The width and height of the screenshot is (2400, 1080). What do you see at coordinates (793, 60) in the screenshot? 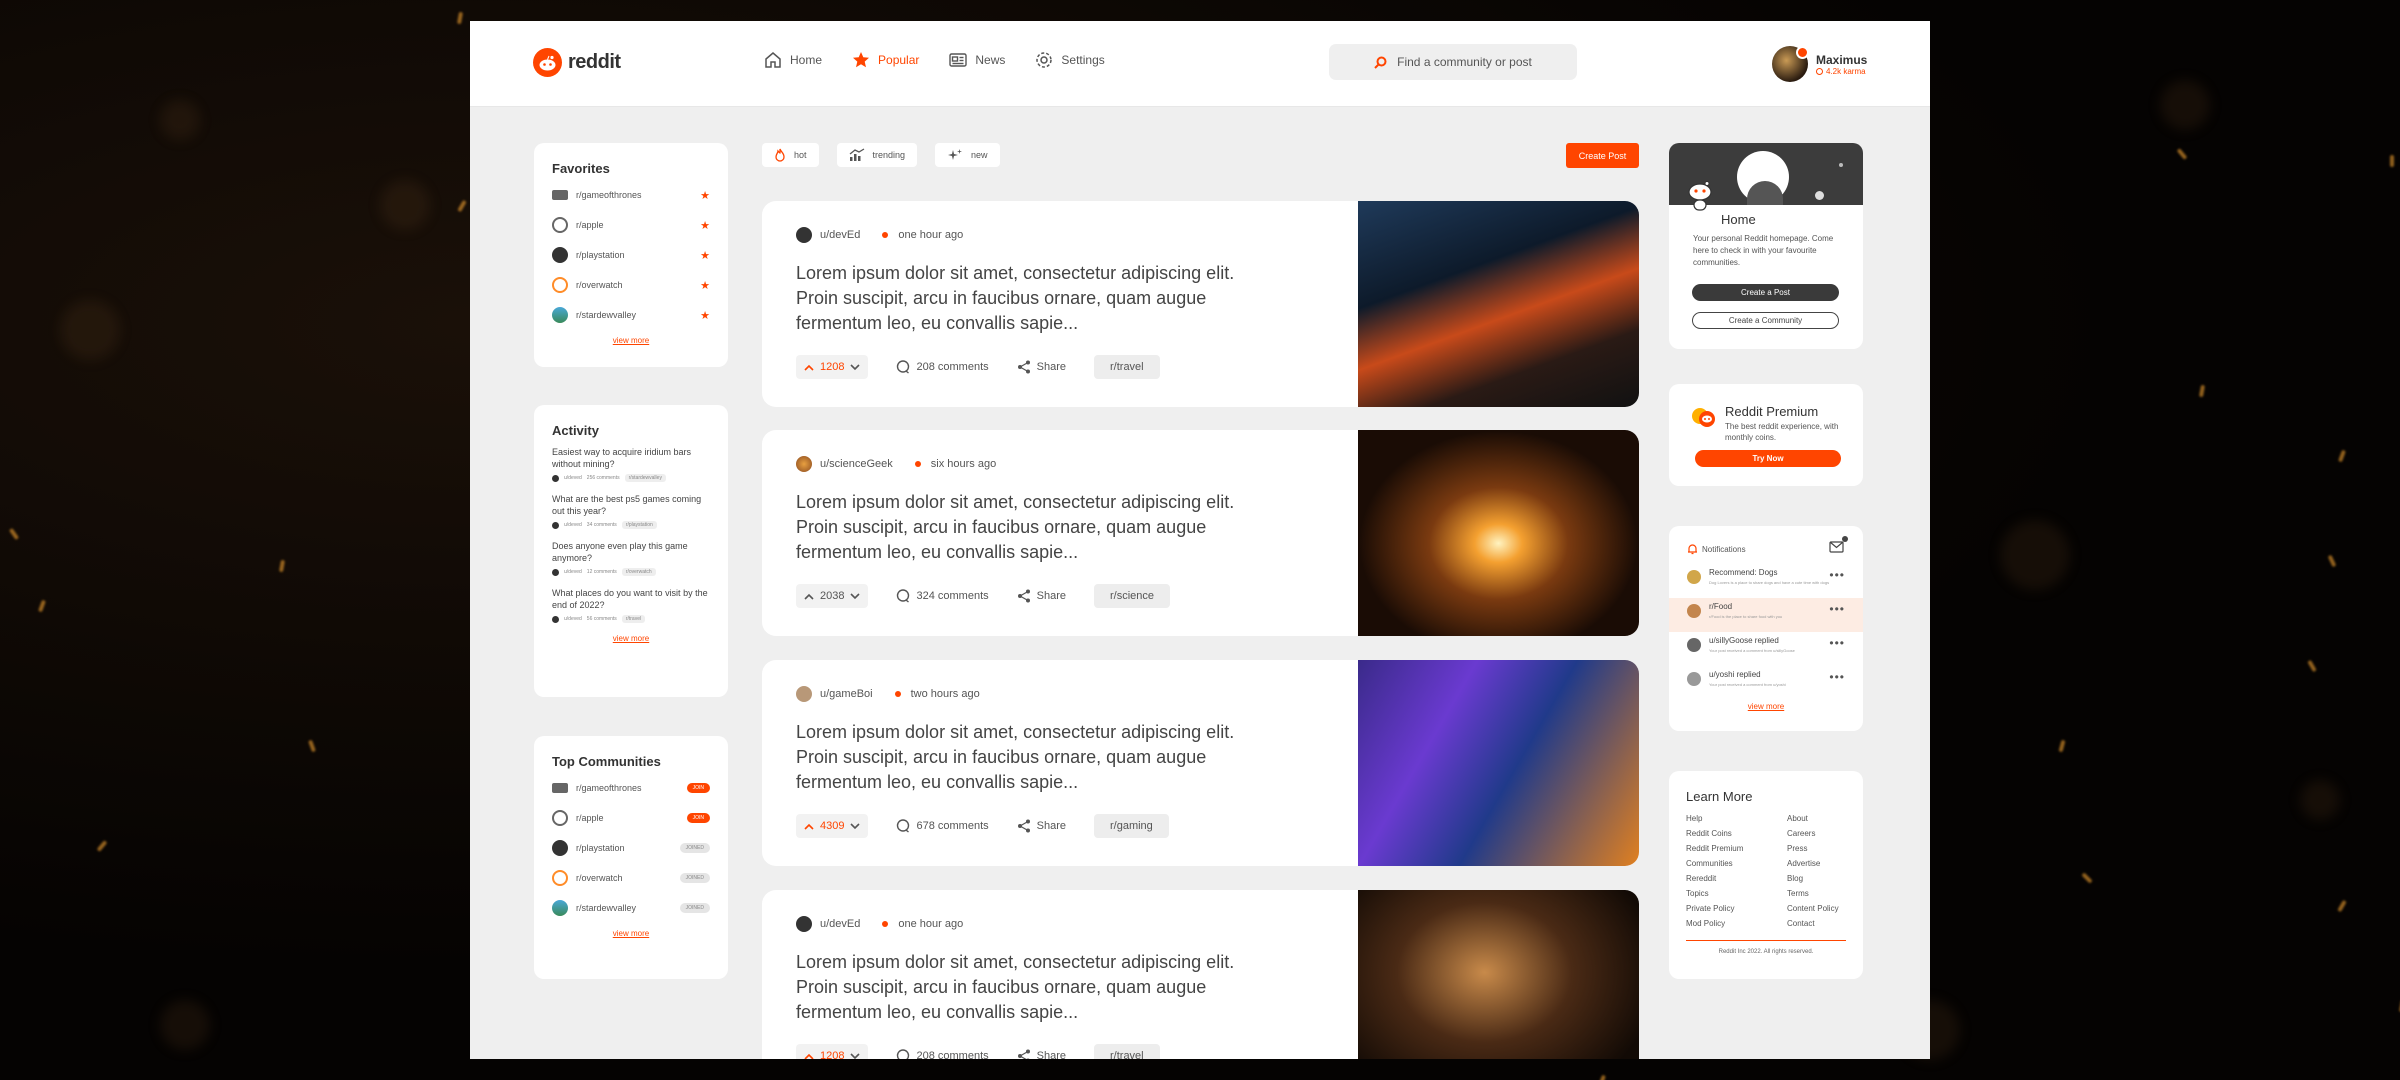
I see `nav-home: Home` at bounding box center [793, 60].